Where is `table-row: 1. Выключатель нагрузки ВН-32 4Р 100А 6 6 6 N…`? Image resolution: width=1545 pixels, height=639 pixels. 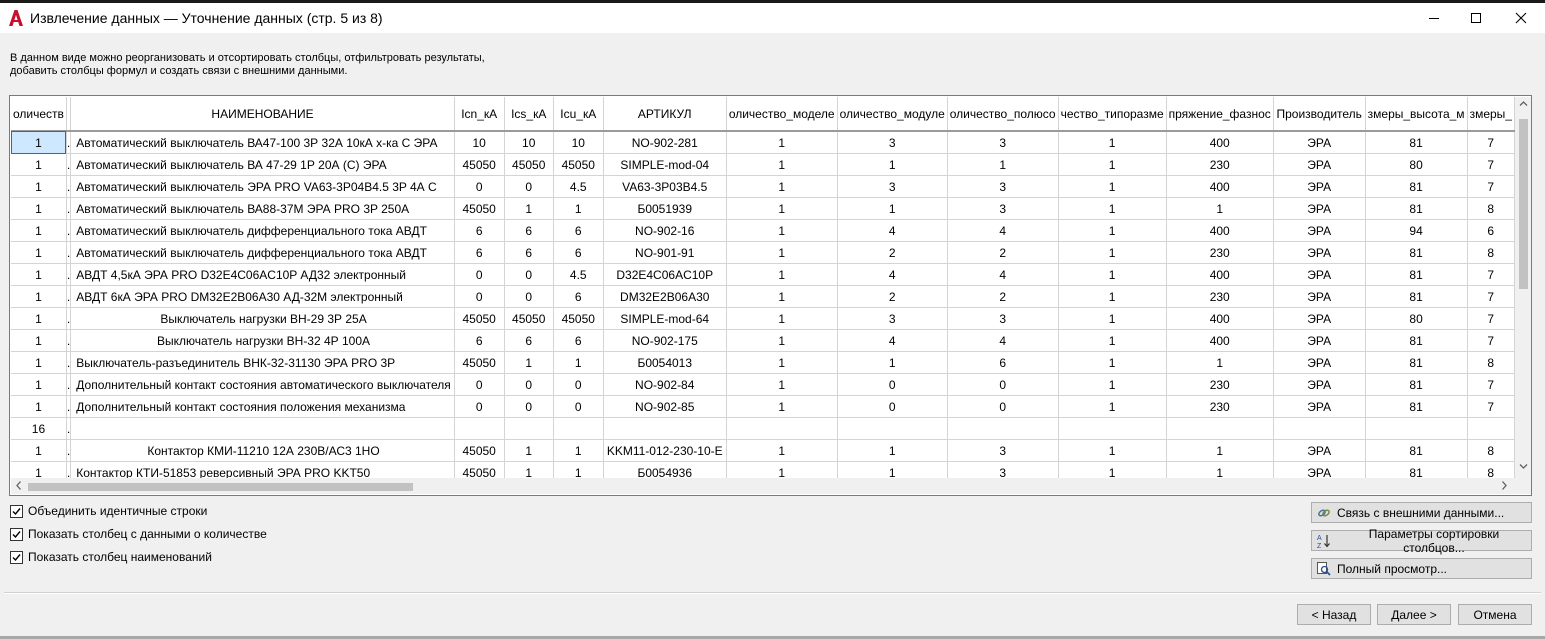
table-row: 1. Выключатель нагрузки ВН-32 4Р 100А 6 6 6 N… is located at coordinates (763, 340).